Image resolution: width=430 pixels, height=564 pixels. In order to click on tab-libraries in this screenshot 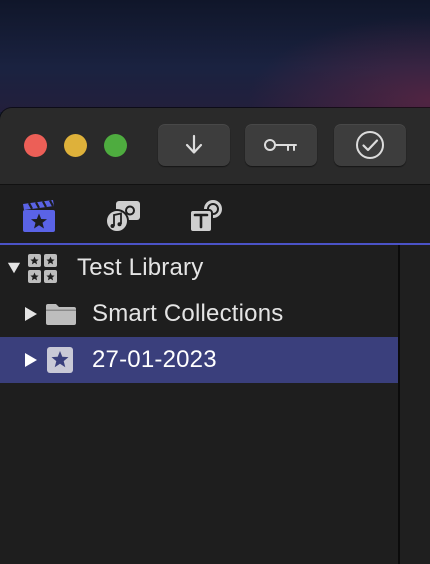, I will do `click(39, 216)`.